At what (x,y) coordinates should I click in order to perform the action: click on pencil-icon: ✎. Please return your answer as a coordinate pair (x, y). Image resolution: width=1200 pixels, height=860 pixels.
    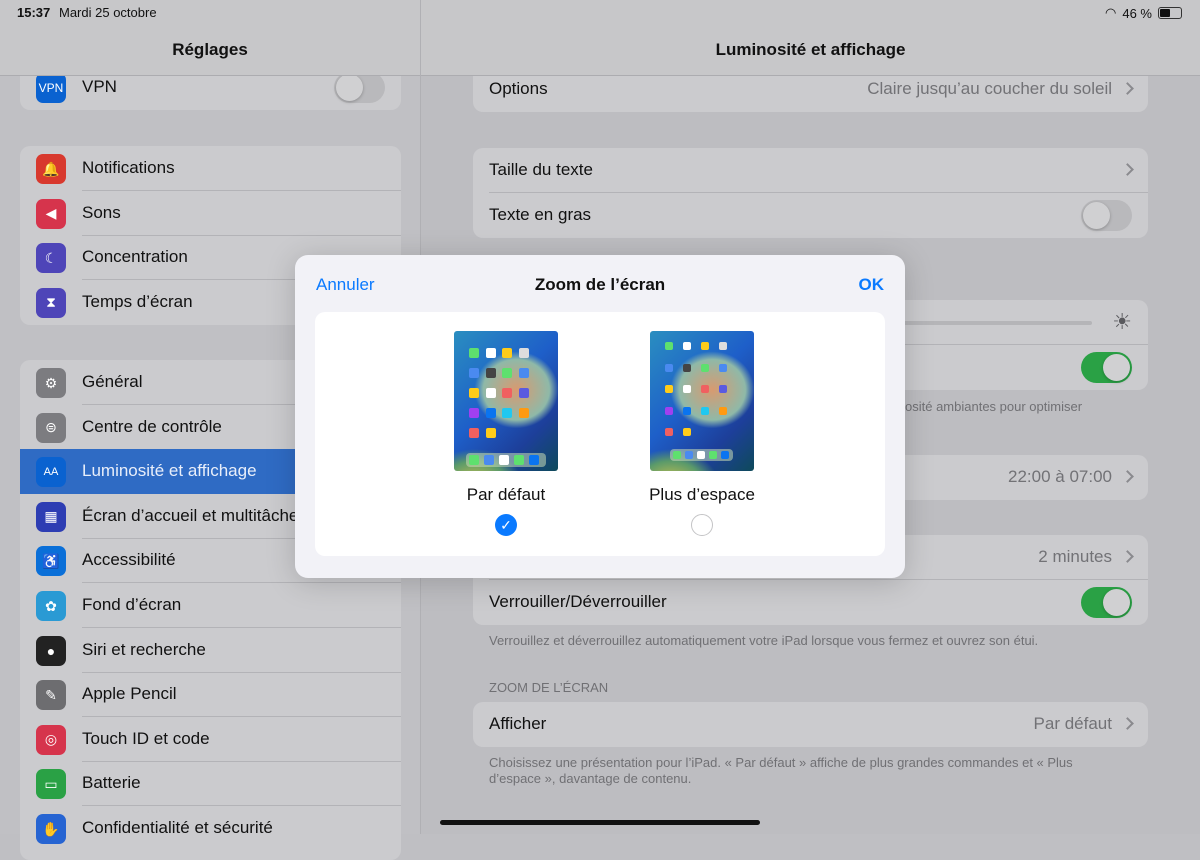
    Looking at the image, I should click on (51, 695).